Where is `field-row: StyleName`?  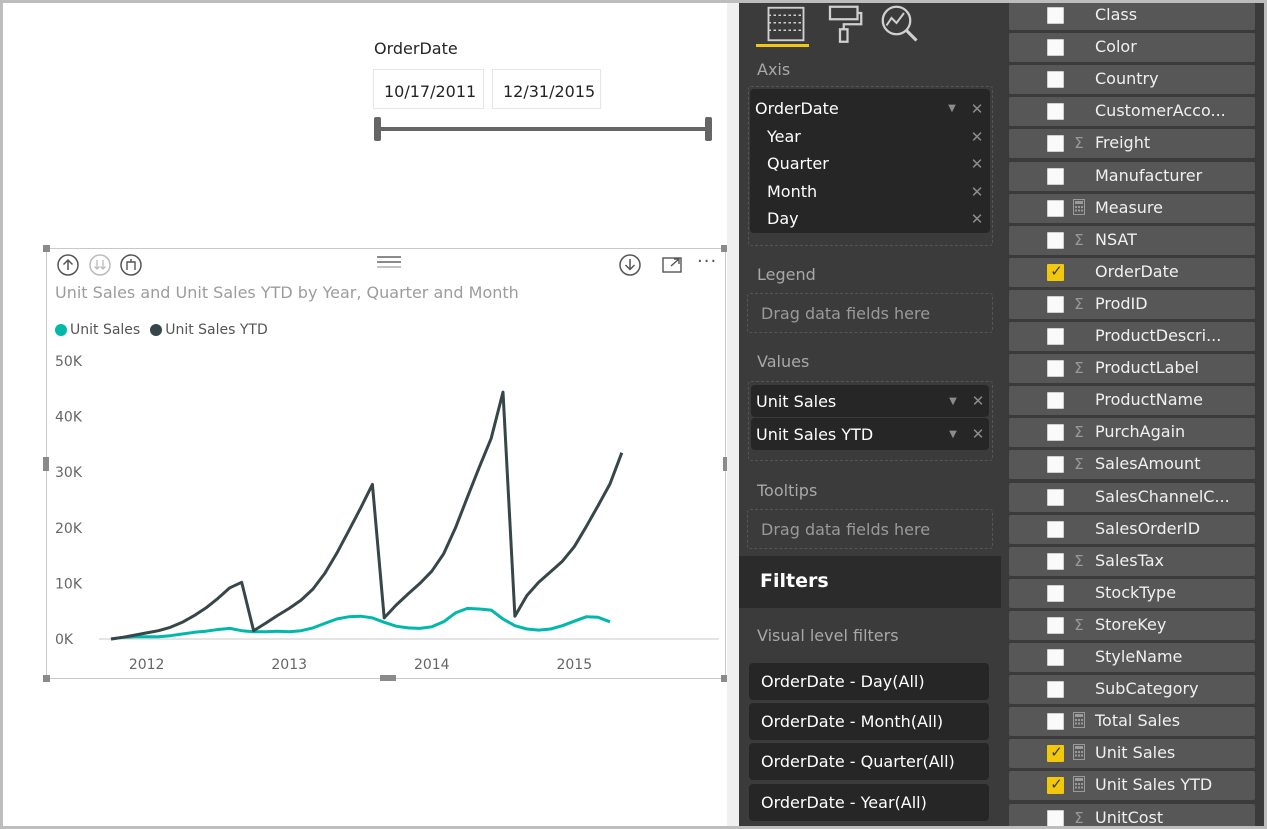 field-row: StyleName is located at coordinates (1132, 657).